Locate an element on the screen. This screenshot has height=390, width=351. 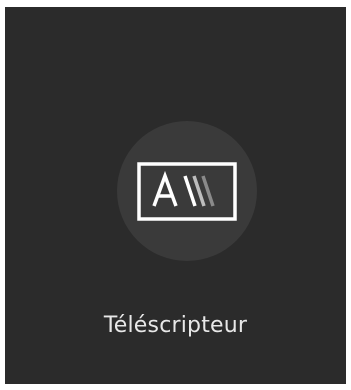
app-icon-badge is located at coordinates (187, 191).